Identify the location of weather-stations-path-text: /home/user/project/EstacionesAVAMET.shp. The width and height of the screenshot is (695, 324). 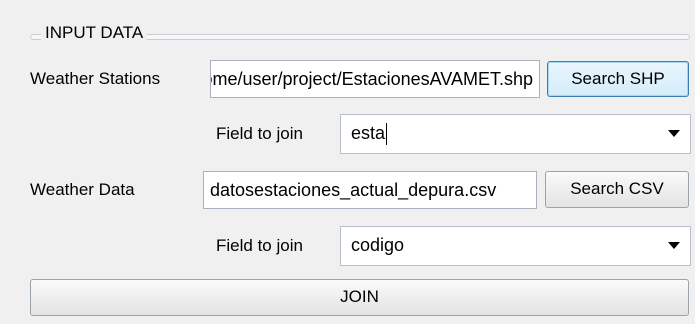
(371, 79).